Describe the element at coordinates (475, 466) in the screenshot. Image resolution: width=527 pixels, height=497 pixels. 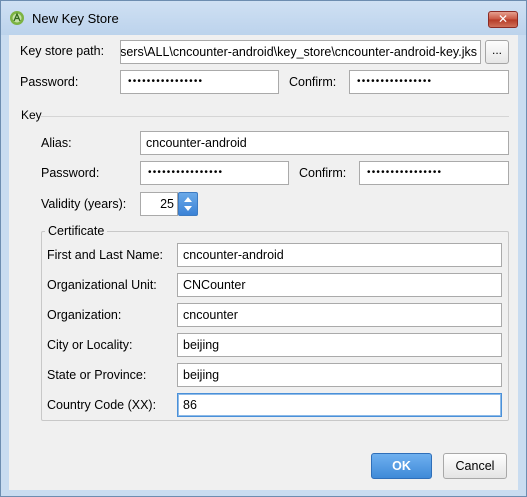
I see `cancel-button: Cancel` at that location.